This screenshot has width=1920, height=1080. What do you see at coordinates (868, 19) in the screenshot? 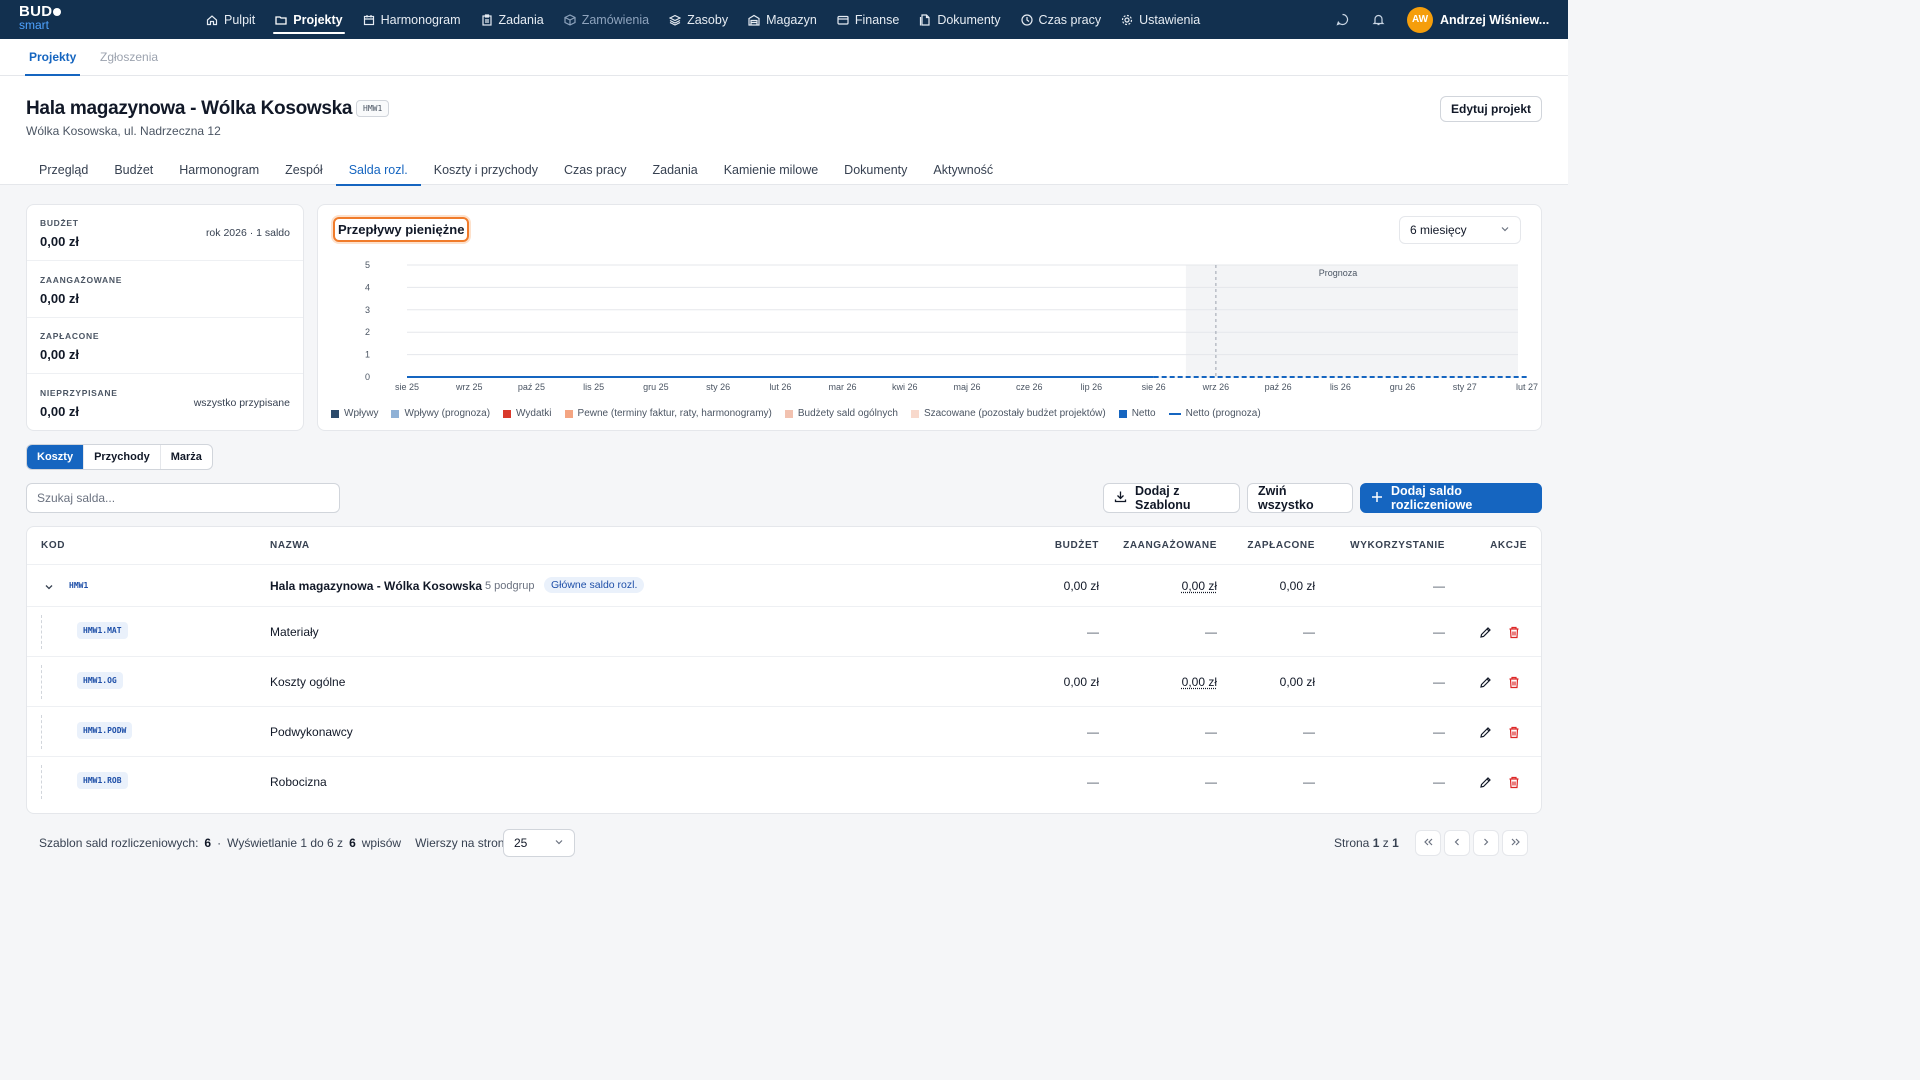
I see `nav-item-finanse: Finanse` at bounding box center [868, 19].